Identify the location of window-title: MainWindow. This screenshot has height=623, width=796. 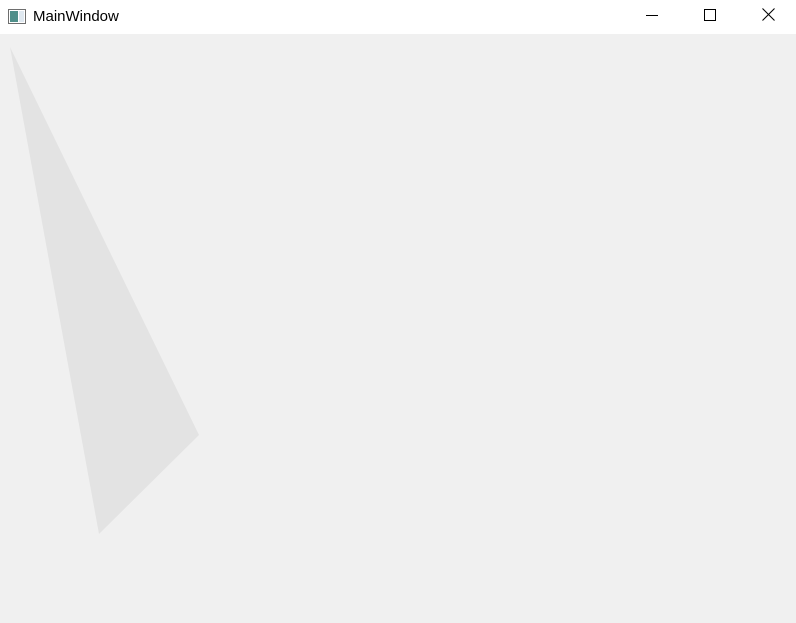
(76, 16).